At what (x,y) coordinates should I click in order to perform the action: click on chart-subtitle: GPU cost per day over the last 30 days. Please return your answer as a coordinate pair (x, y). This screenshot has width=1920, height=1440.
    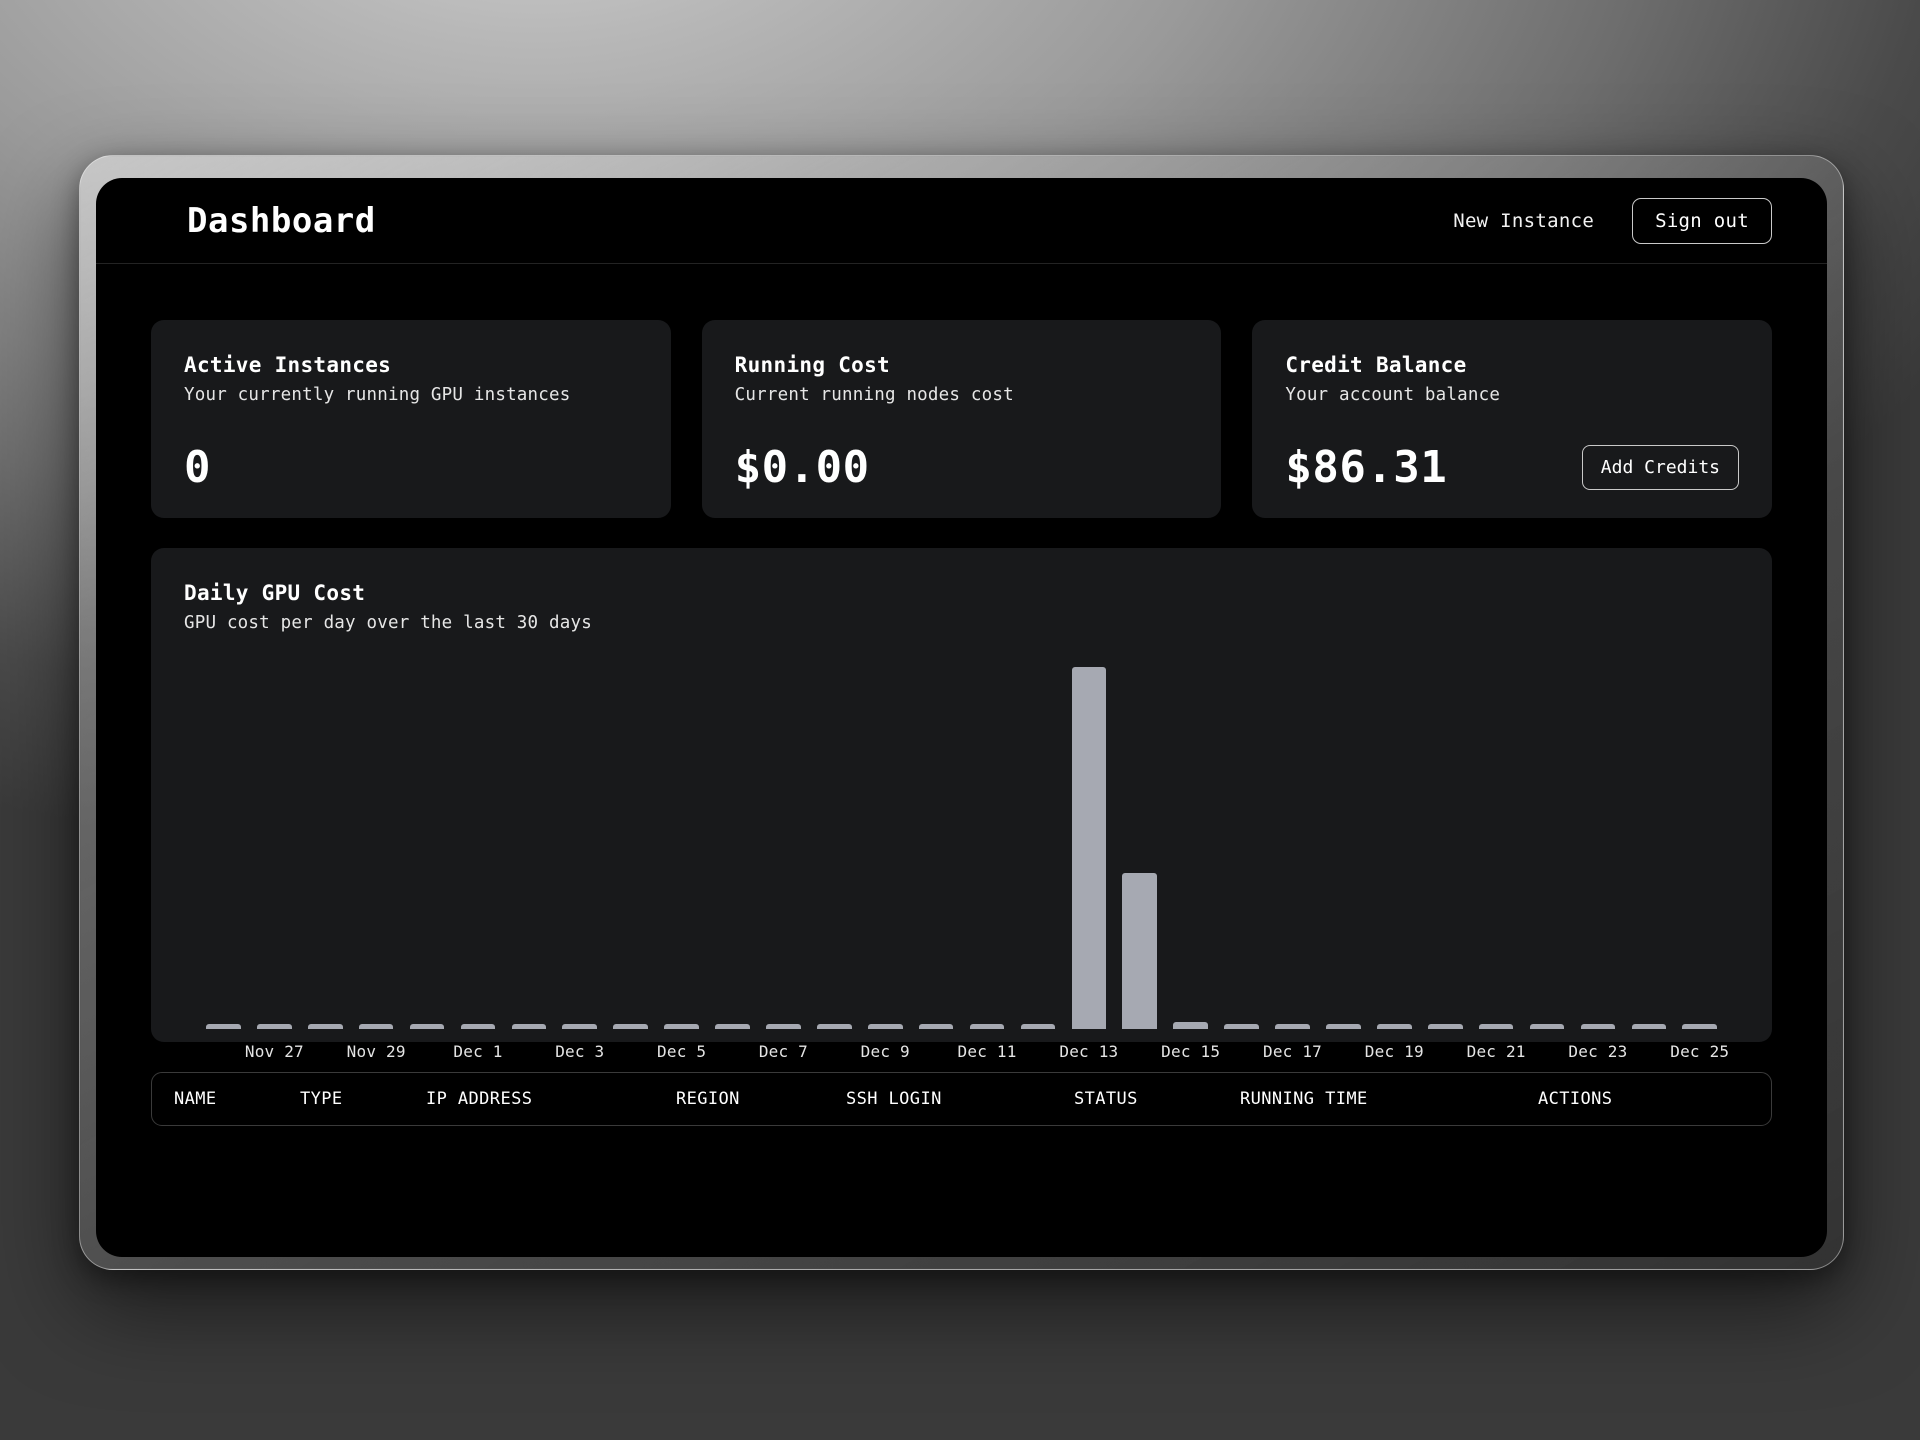
    Looking at the image, I should click on (388, 623).